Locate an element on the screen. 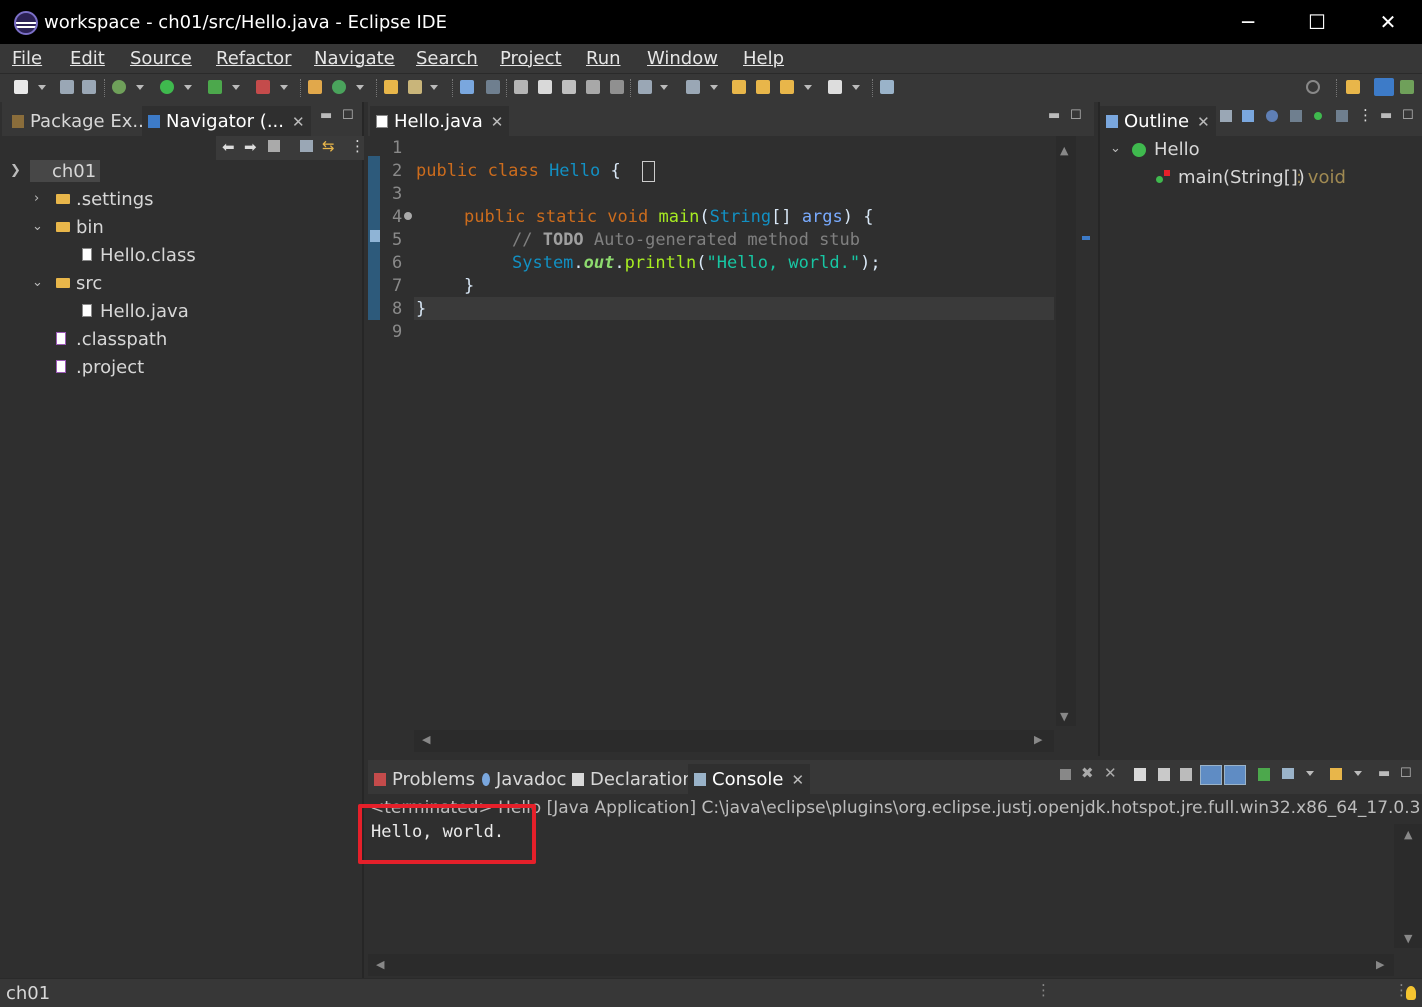 The height and width of the screenshot is (1007, 1422). external-tools-dropdown-icon is located at coordinates (284, 87).